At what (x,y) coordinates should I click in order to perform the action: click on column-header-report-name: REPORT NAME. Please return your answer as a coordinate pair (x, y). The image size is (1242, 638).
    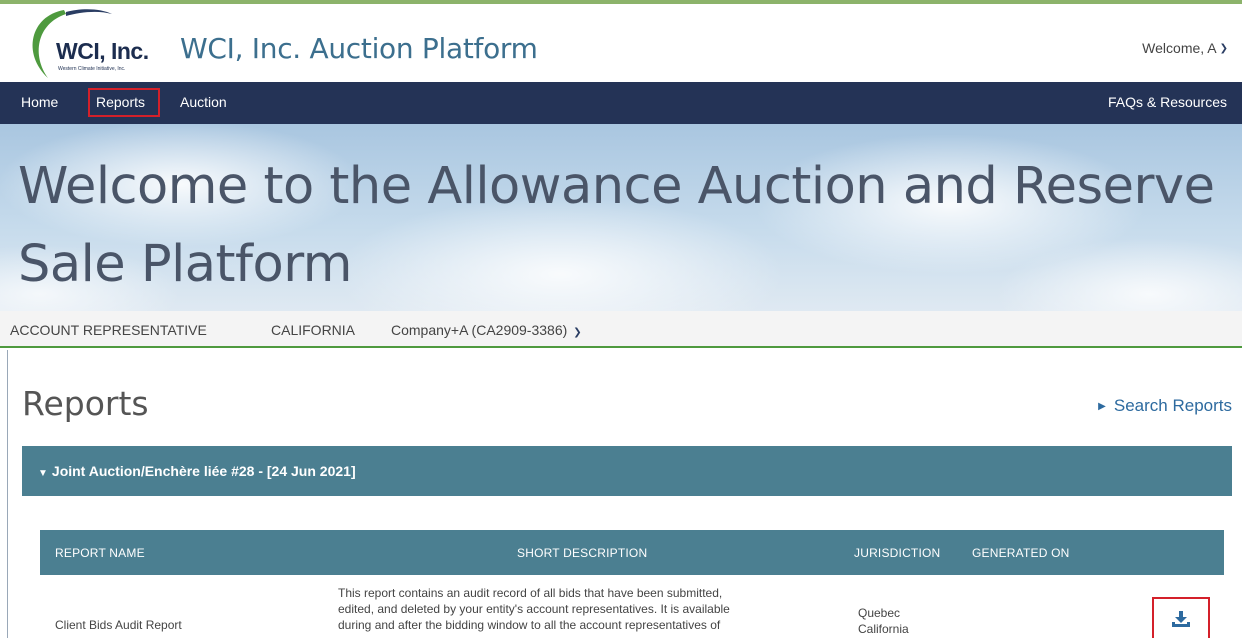
    Looking at the image, I should click on (100, 553).